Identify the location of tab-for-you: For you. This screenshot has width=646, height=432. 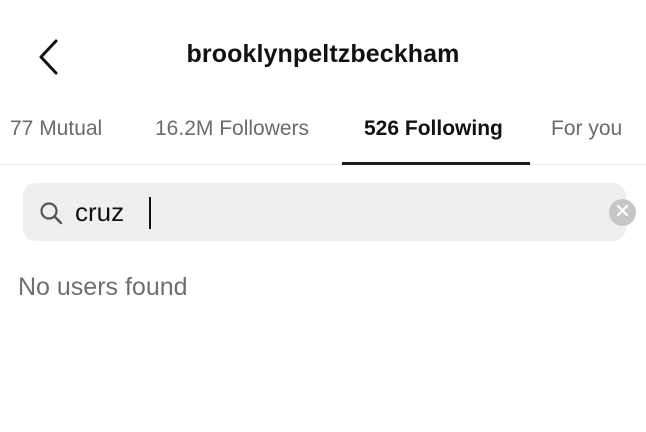
(586, 129).